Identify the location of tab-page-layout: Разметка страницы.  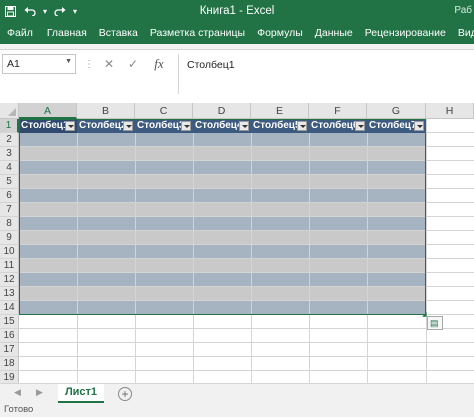
(197, 33).